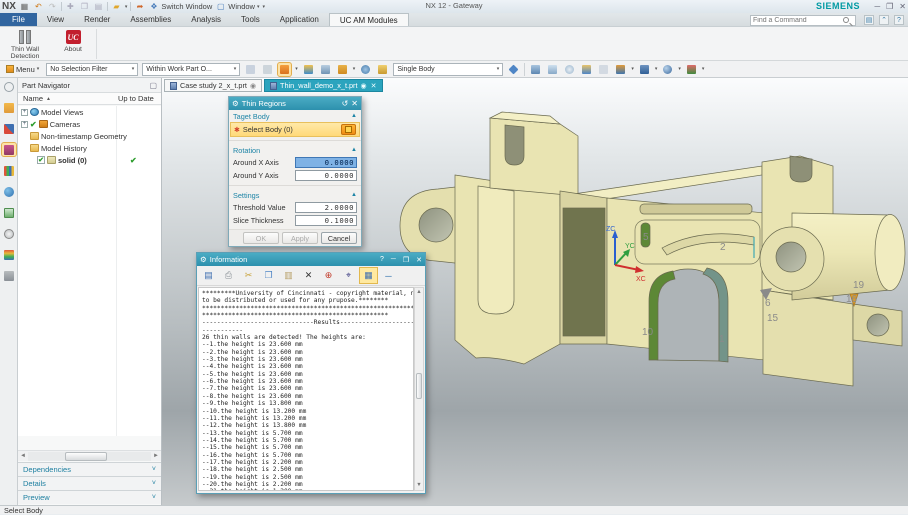 The width and height of the screenshot is (908, 515). I want to click on tree-row-model-views: + Model Views, so click(89, 112).